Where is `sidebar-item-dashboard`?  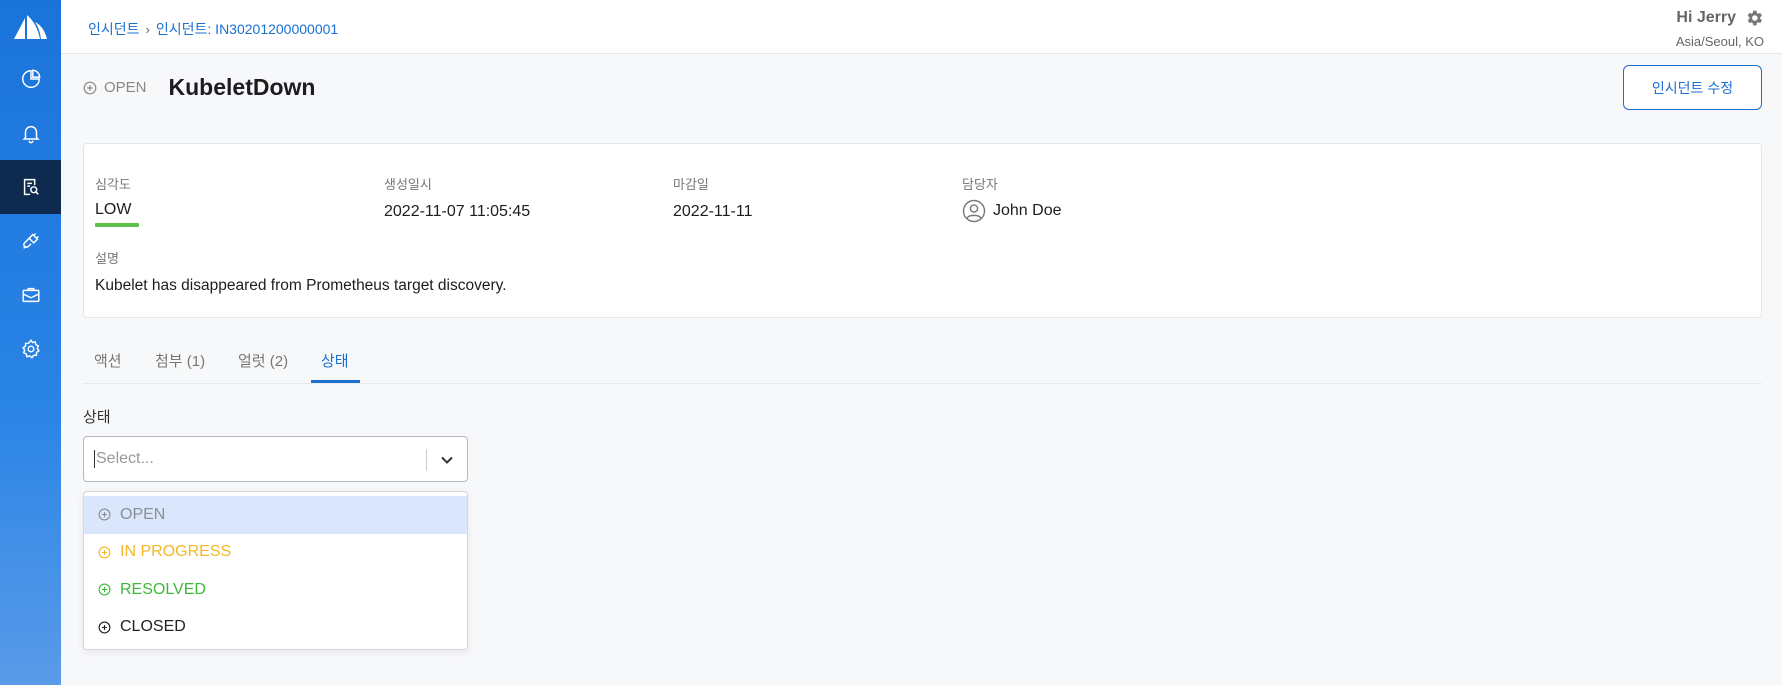 sidebar-item-dashboard is located at coordinates (30, 79).